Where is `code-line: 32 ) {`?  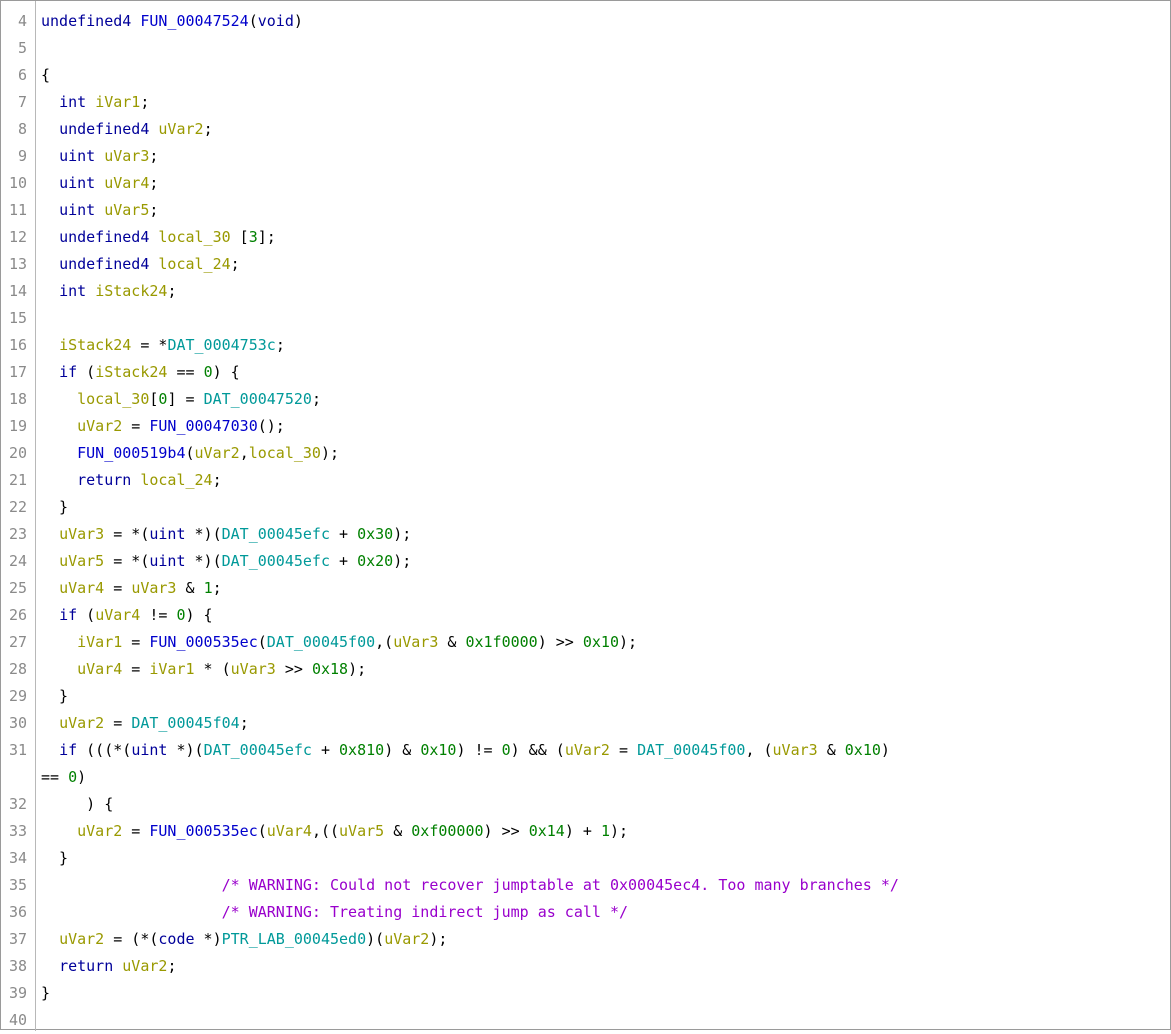 code-line: 32 ) { is located at coordinates (585, 804).